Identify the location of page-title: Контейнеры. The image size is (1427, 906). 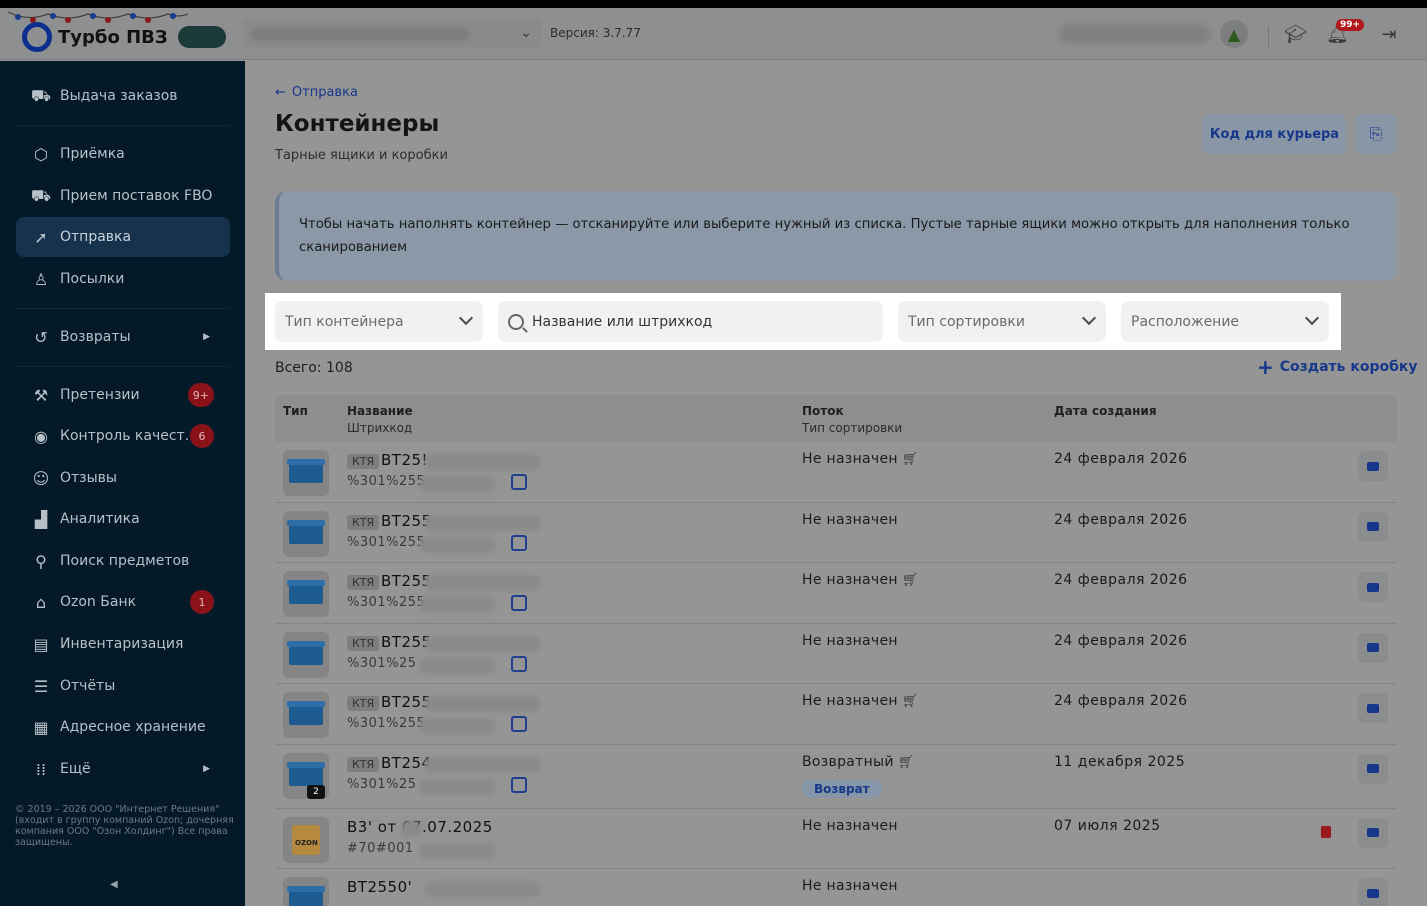
(357, 124).